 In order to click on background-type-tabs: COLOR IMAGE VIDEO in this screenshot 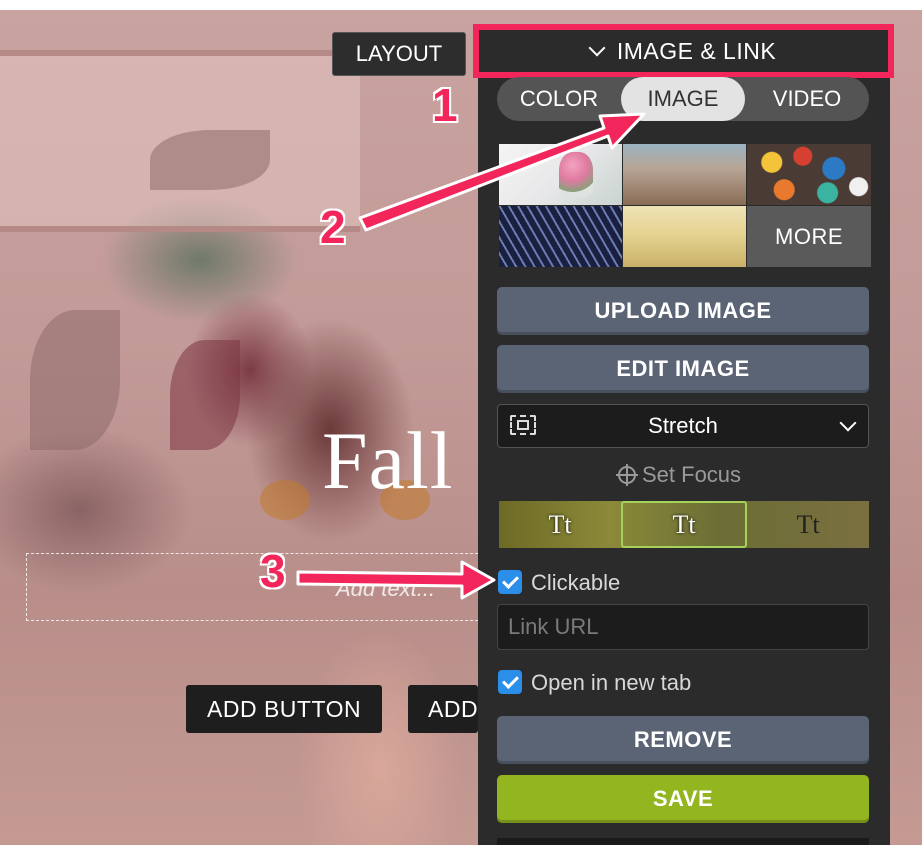, I will do `click(683, 99)`.